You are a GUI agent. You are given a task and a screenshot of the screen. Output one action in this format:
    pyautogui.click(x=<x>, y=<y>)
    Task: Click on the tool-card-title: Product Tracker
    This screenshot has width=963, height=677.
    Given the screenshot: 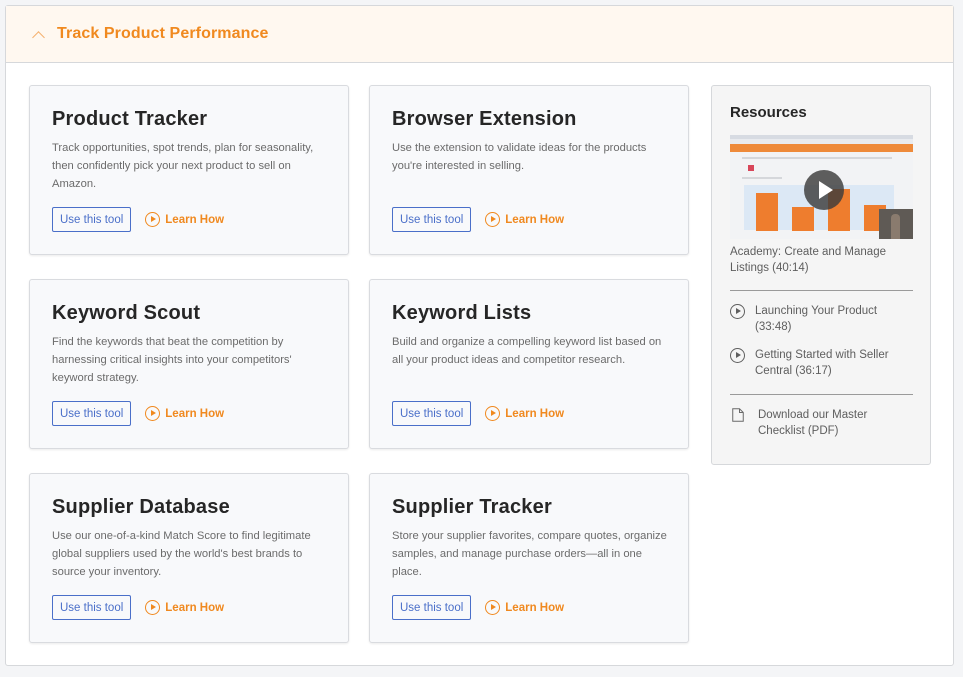 What is the action you would take?
    pyautogui.click(x=130, y=119)
    